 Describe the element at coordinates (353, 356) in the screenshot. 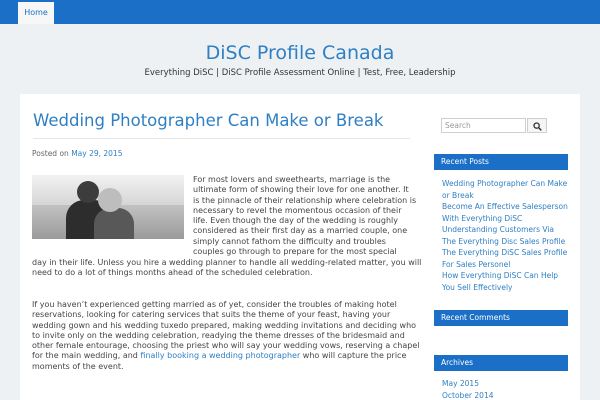

I see `text-segment: who will capture the price` at that location.